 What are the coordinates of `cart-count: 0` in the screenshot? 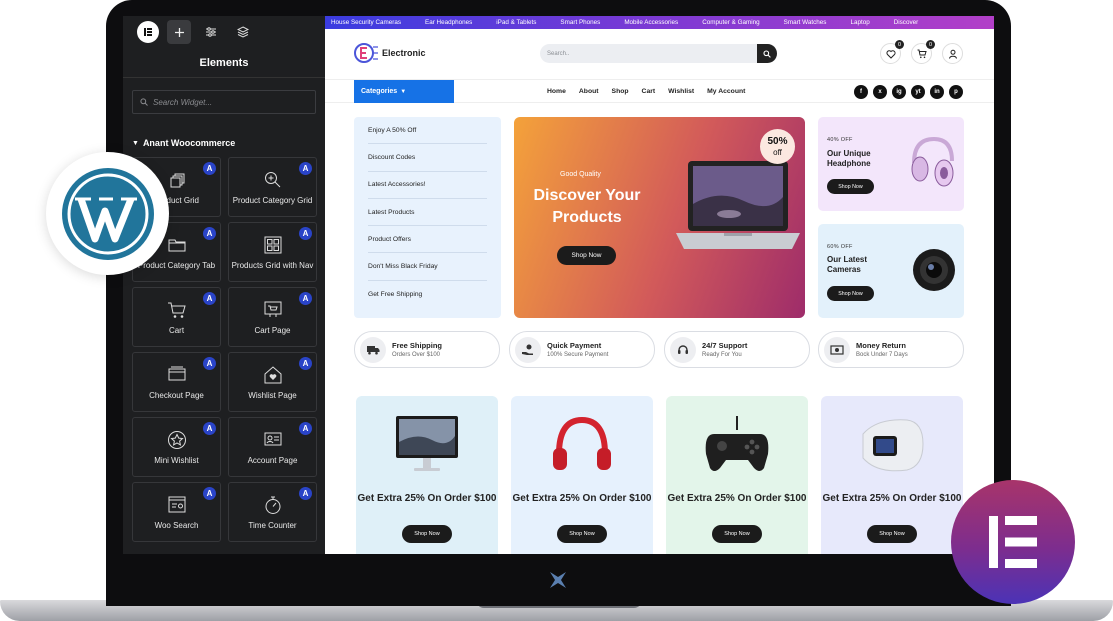 It's located at (930, 44).